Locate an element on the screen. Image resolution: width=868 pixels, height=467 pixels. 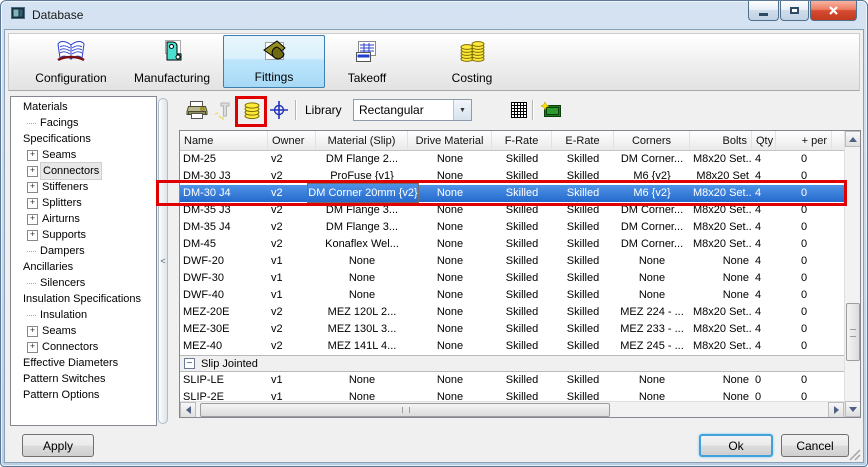
tab-takeoff: Takeoff is located at coordinates (367, 61).